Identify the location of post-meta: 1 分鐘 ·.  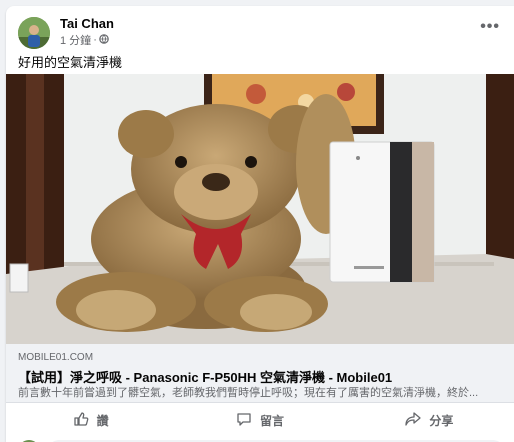
(84, 40).